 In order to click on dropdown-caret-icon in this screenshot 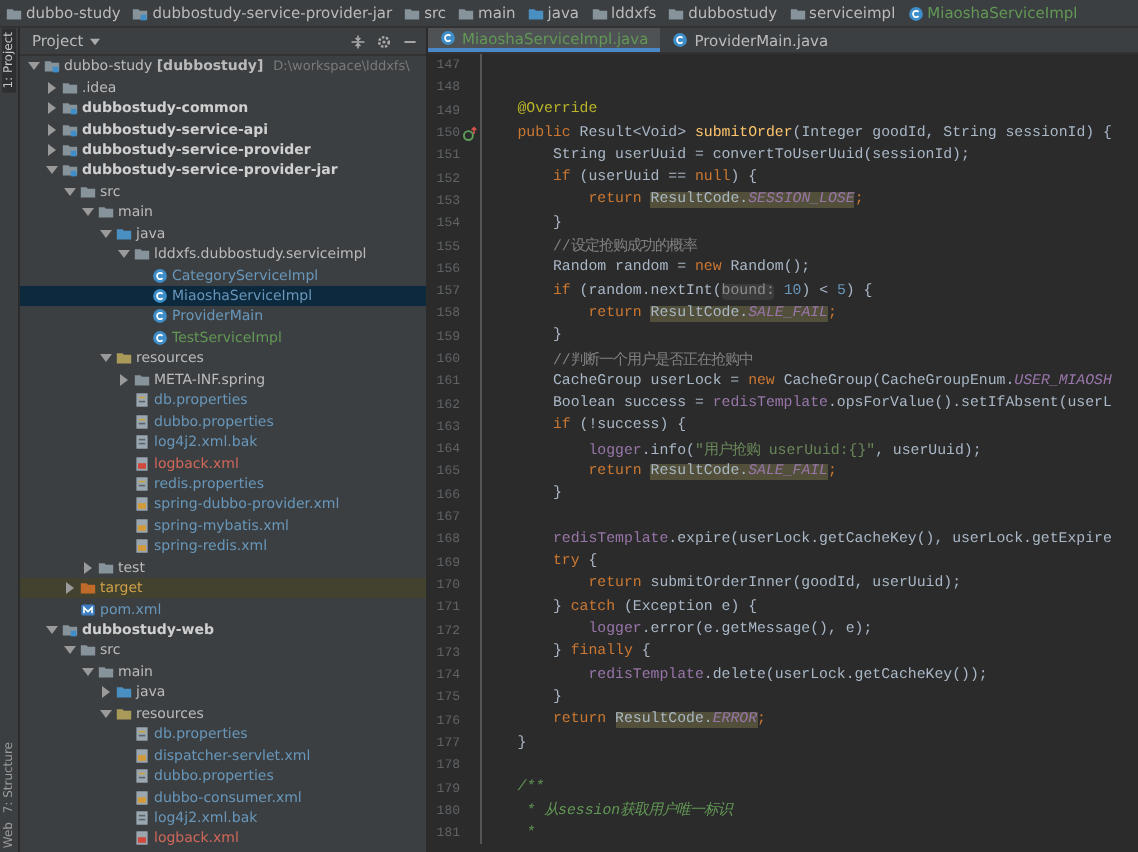, I will do `click(94, 41)`.